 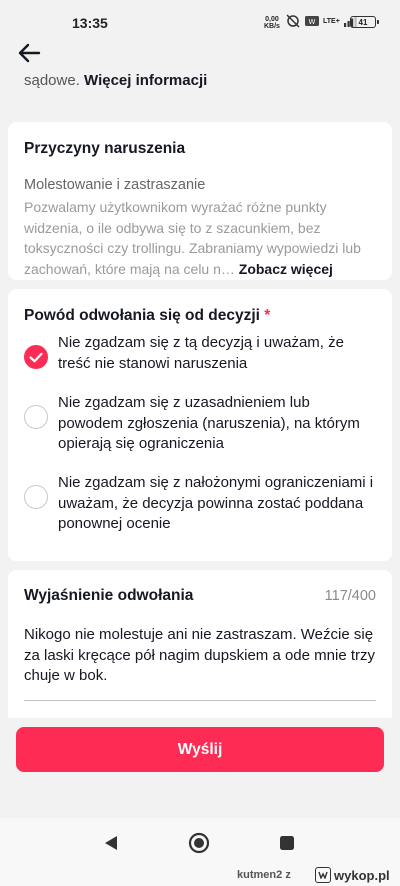 What do you see at coordinates (350, 596) in the screenshot?
I see `character-counter: 117/400` at bounding box center [350, 596].